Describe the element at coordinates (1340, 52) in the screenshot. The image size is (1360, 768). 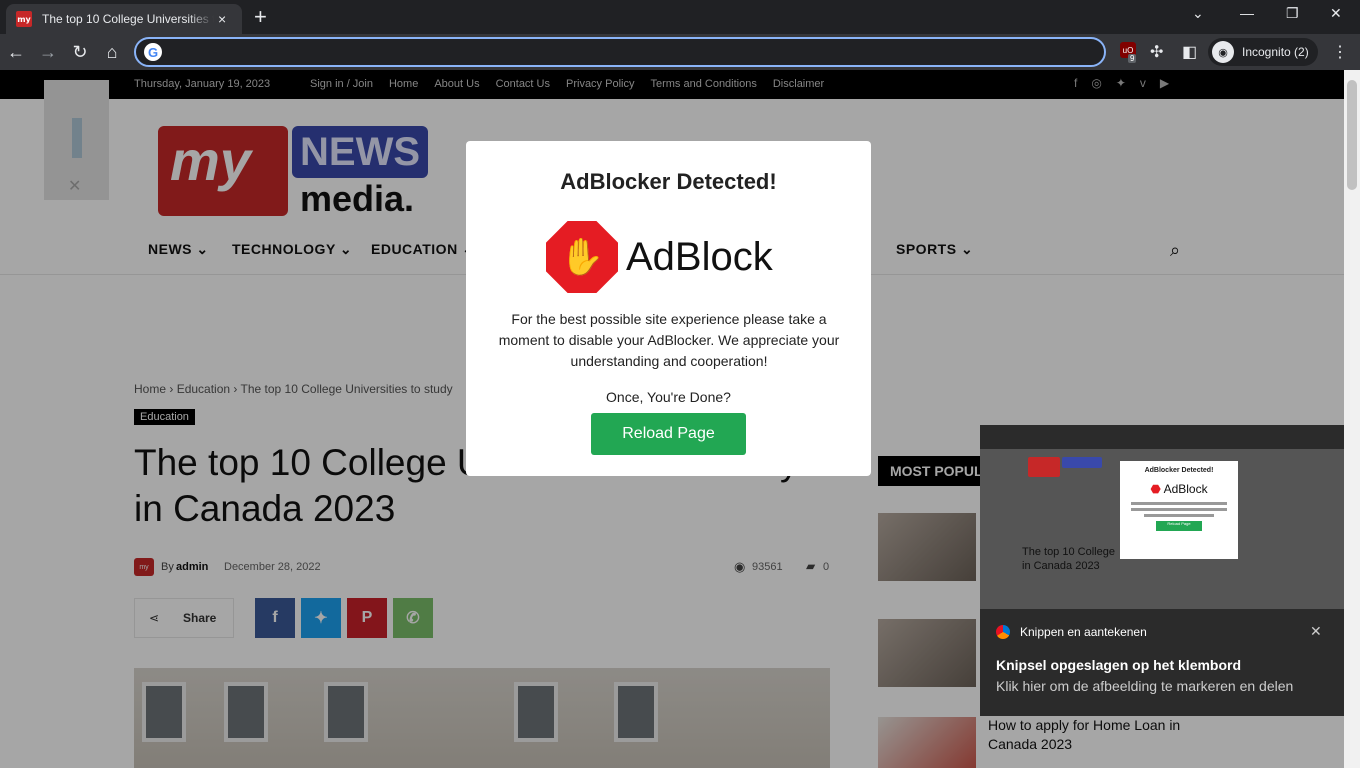
I see `browser-menu-icon: ⋮` at that location.